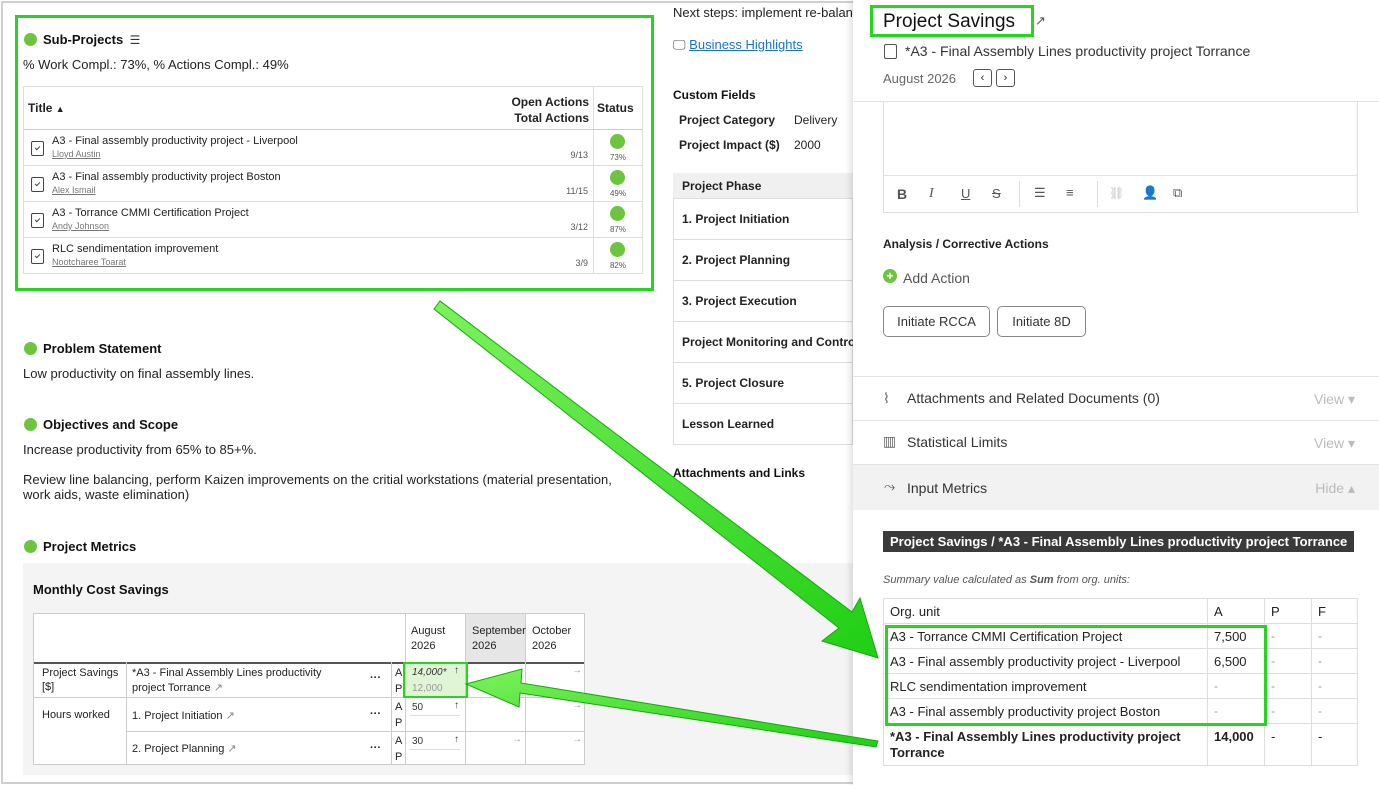 This screenshot has width=1379, height=785. I want to click on arrow-to-org-units, so click(656, 479).